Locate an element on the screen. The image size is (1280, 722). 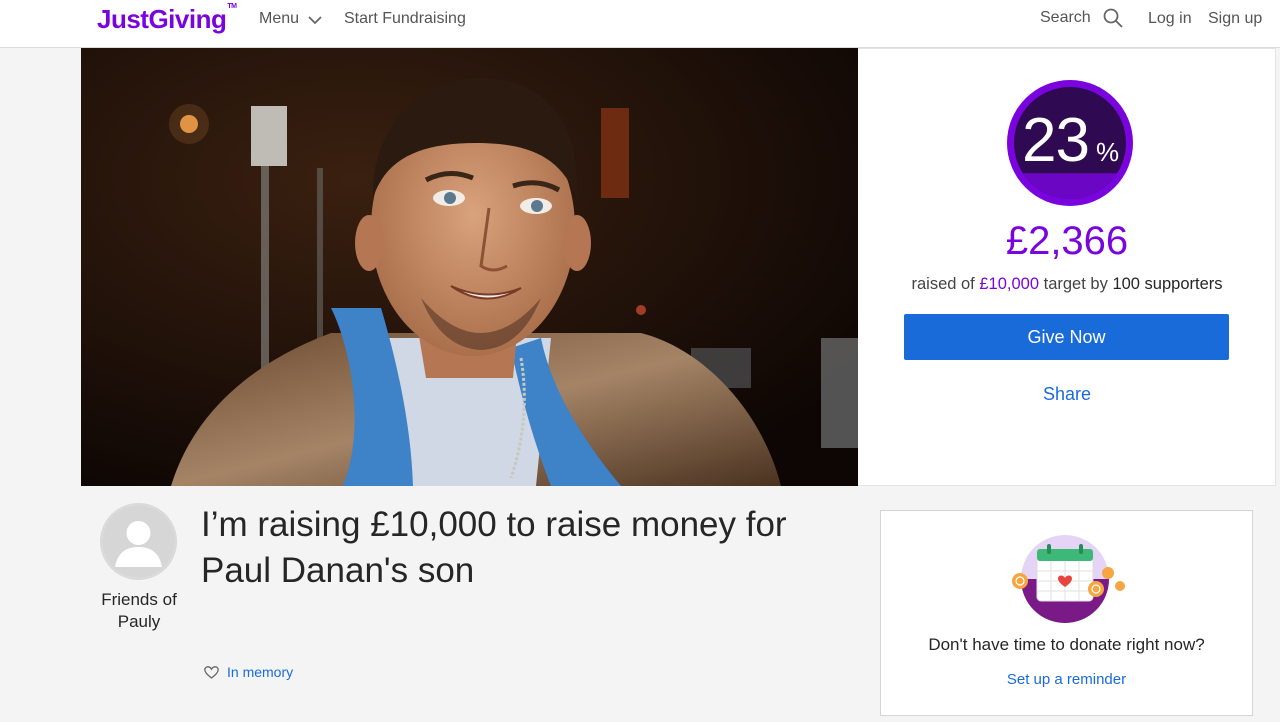
reminder-prompt: Don't have time to donate right now? is located at coordinates (1066, 644).